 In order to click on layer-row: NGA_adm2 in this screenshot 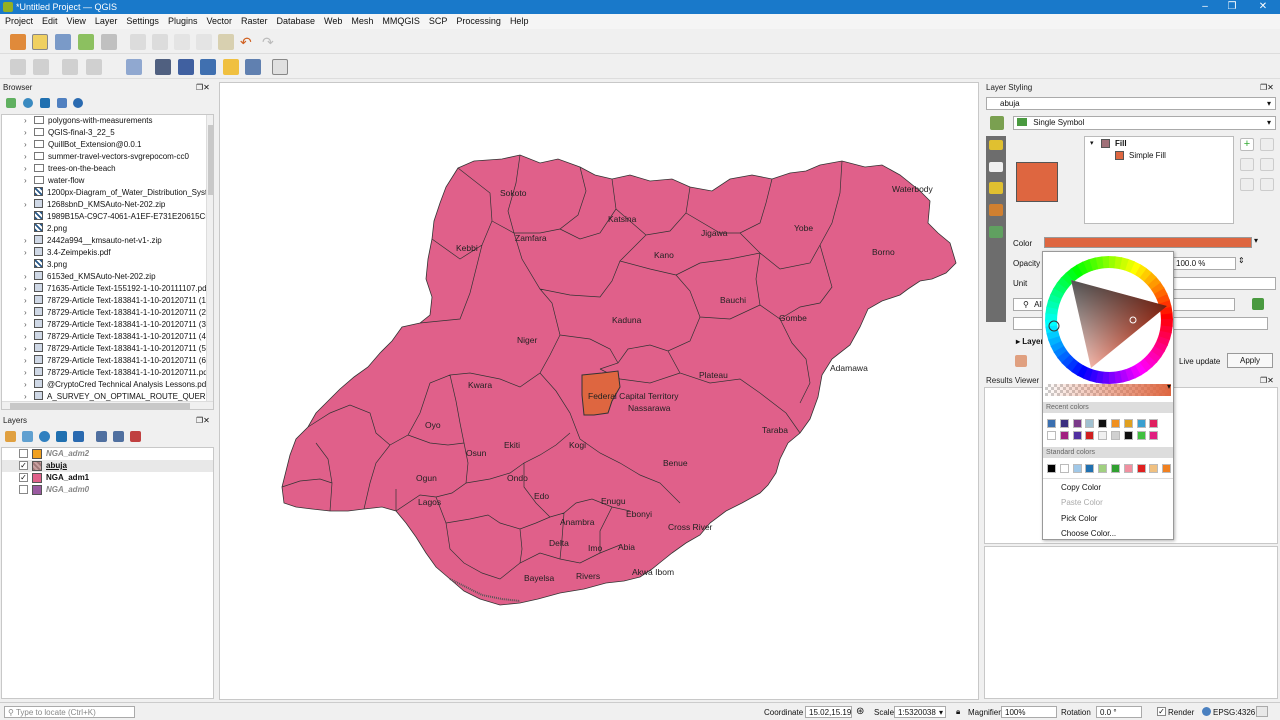, I will do `click(107, 454)`.